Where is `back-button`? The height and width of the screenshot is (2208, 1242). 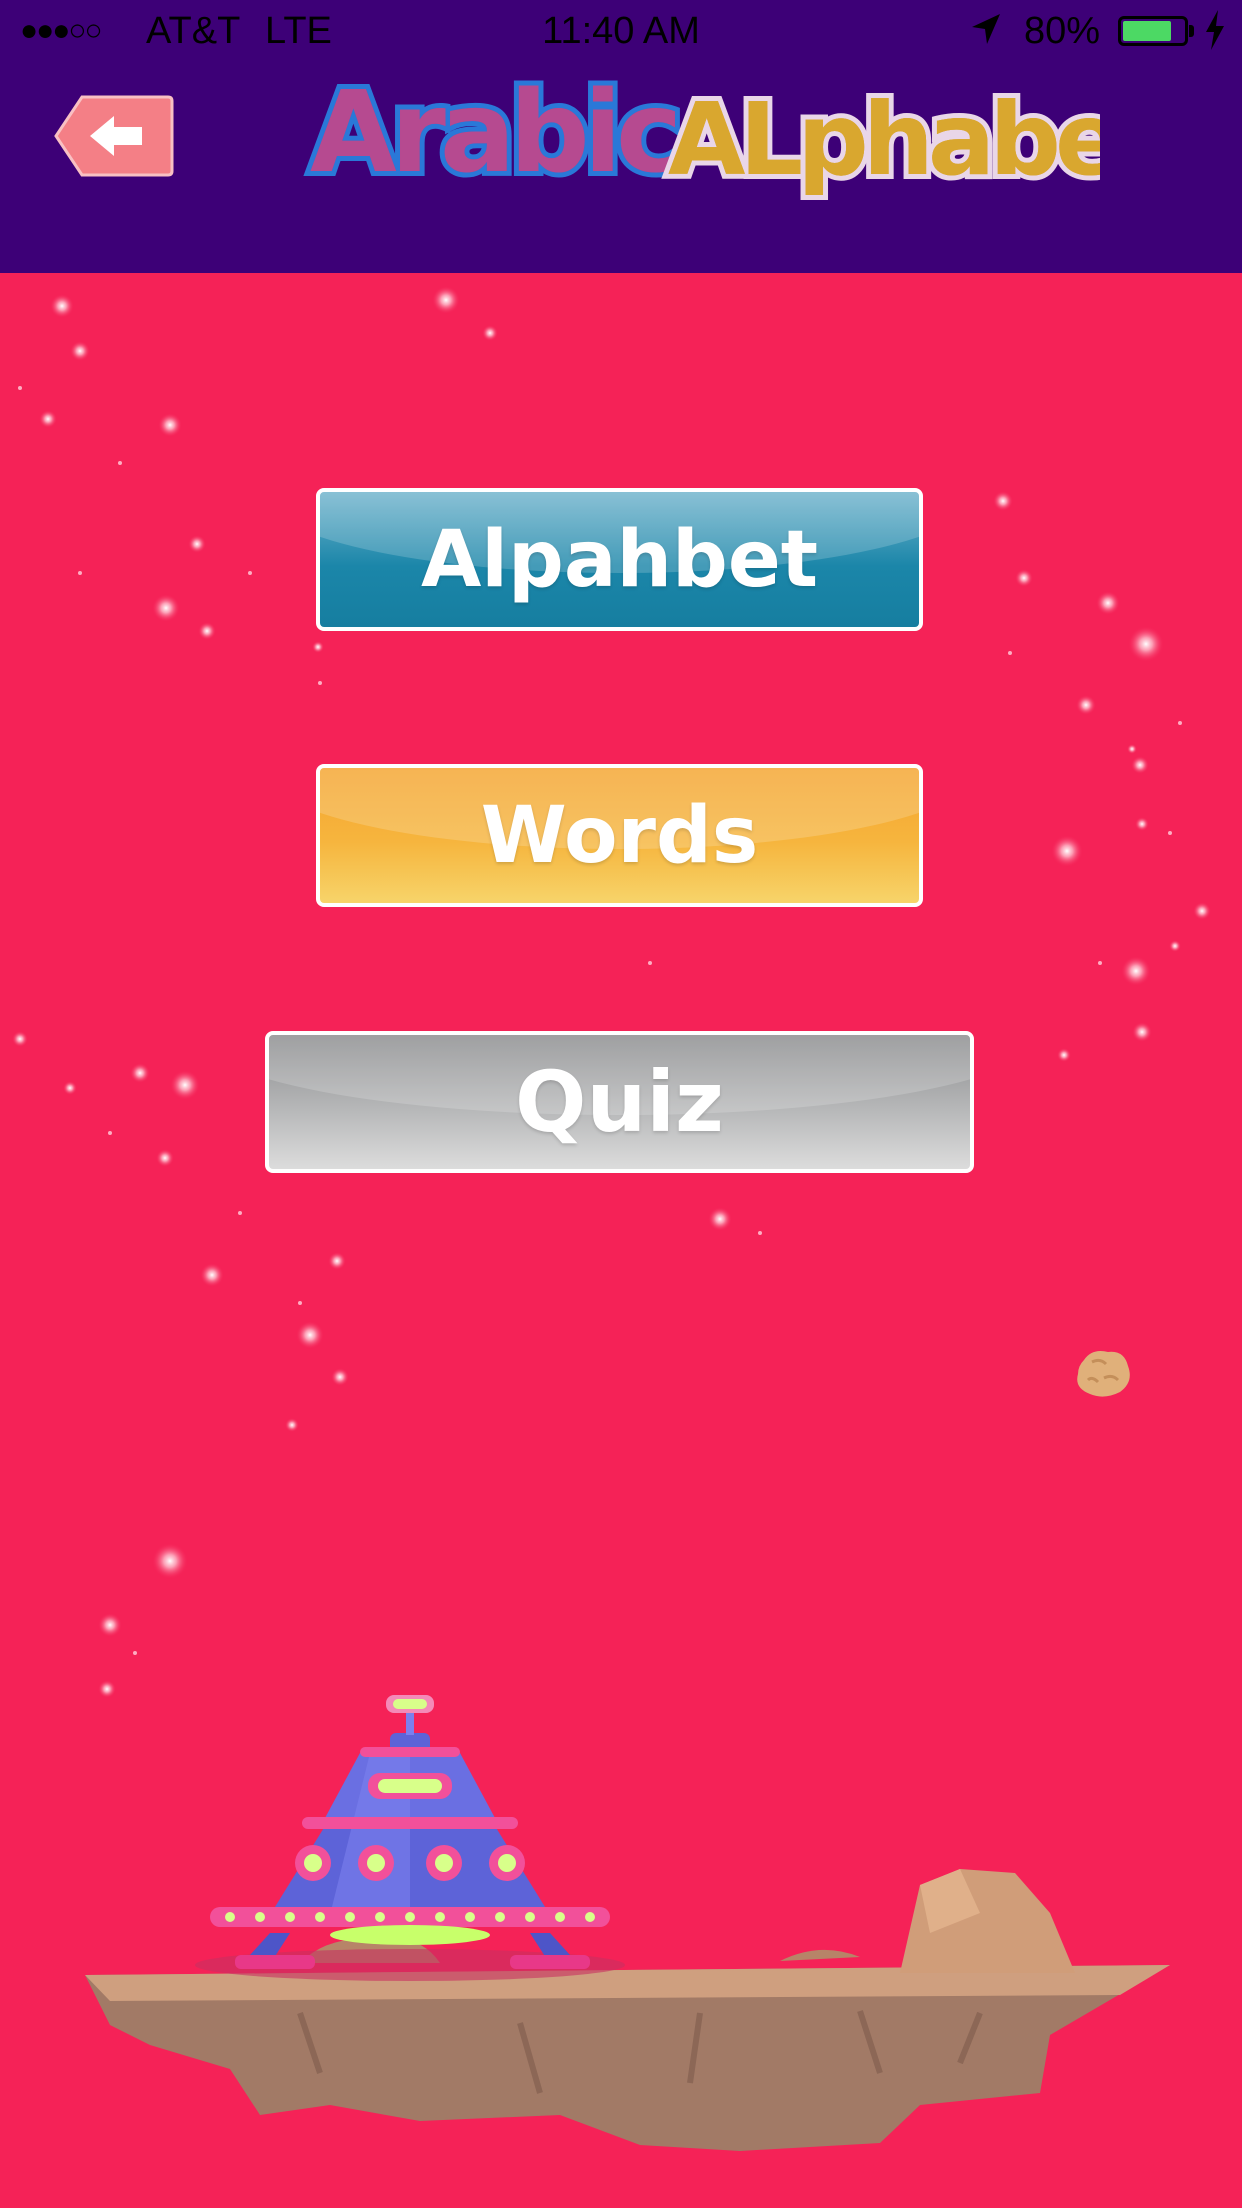
back-button is located at coordinates (114, 136).